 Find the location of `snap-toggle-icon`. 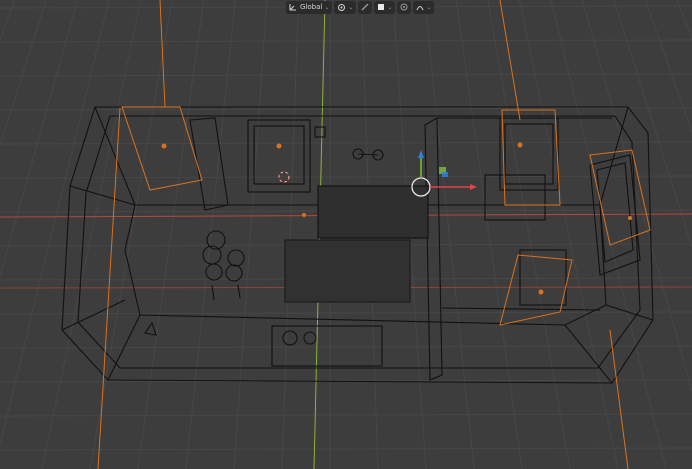

snap-toggle-icon is located at coordinates (365, 7).